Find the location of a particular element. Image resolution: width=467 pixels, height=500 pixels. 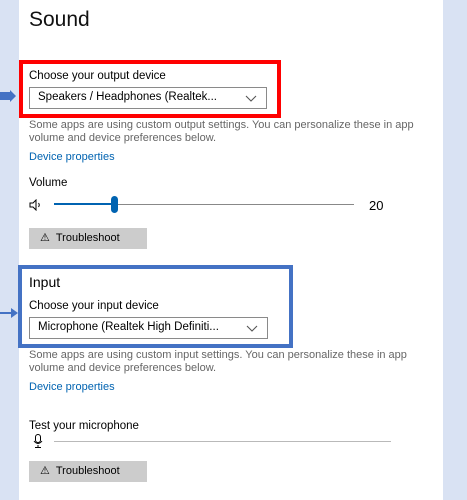

input-troubleshoot-label: Troubleshoot is located at coordinates (87, 471).